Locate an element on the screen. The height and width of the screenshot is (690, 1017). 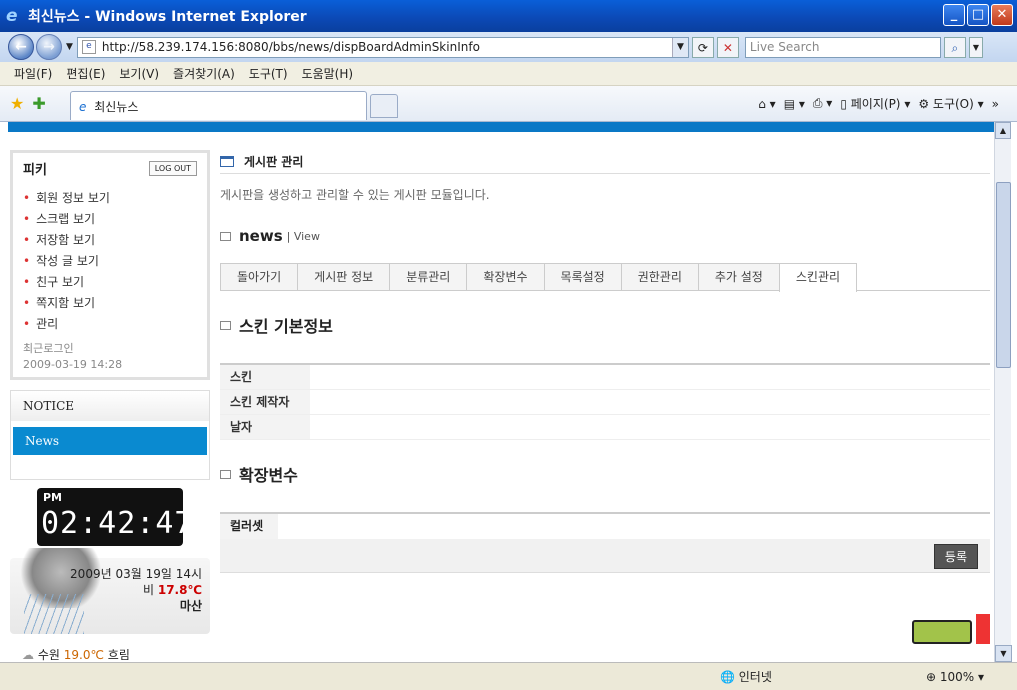
scroll-thumb is located at coordinates (1003, 275).